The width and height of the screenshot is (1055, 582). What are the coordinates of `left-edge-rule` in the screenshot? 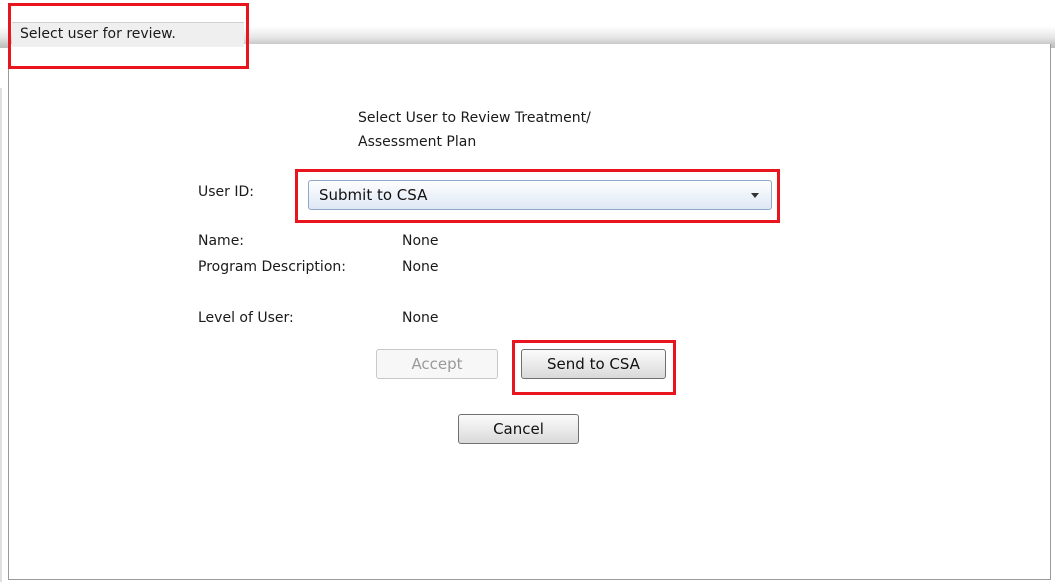 It's located at (1, 335).